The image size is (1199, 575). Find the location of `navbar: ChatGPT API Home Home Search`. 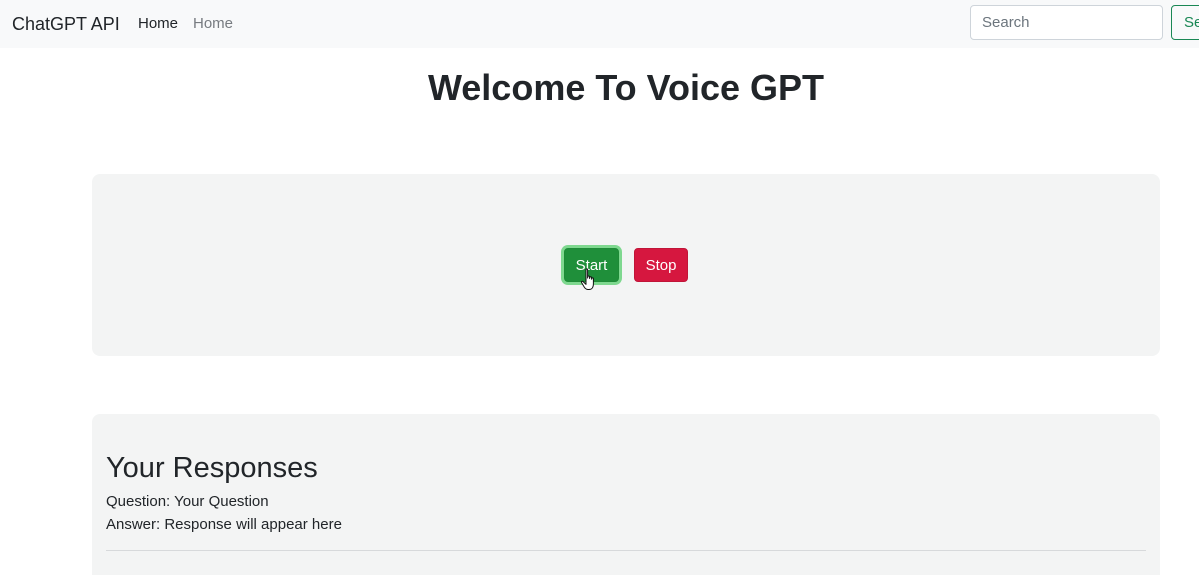

navbar: ChatGPT API Home Home Search is located at coordinates (599, 24).